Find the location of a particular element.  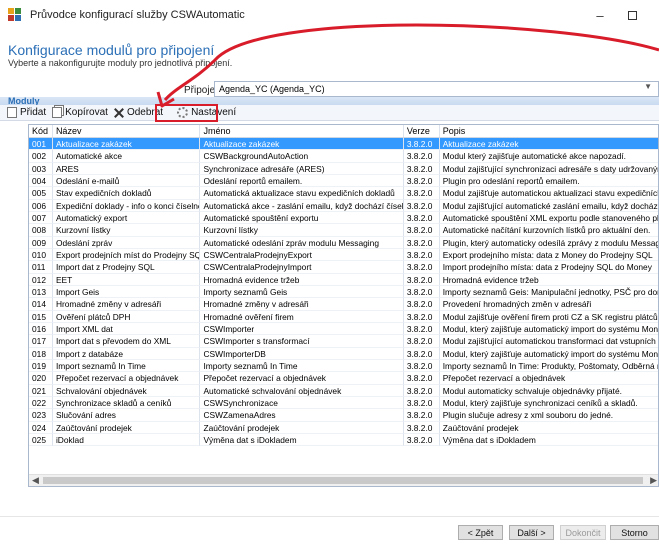

horizontal-scrollbar: ◀ ▶ is located at coordinates (343, 480).